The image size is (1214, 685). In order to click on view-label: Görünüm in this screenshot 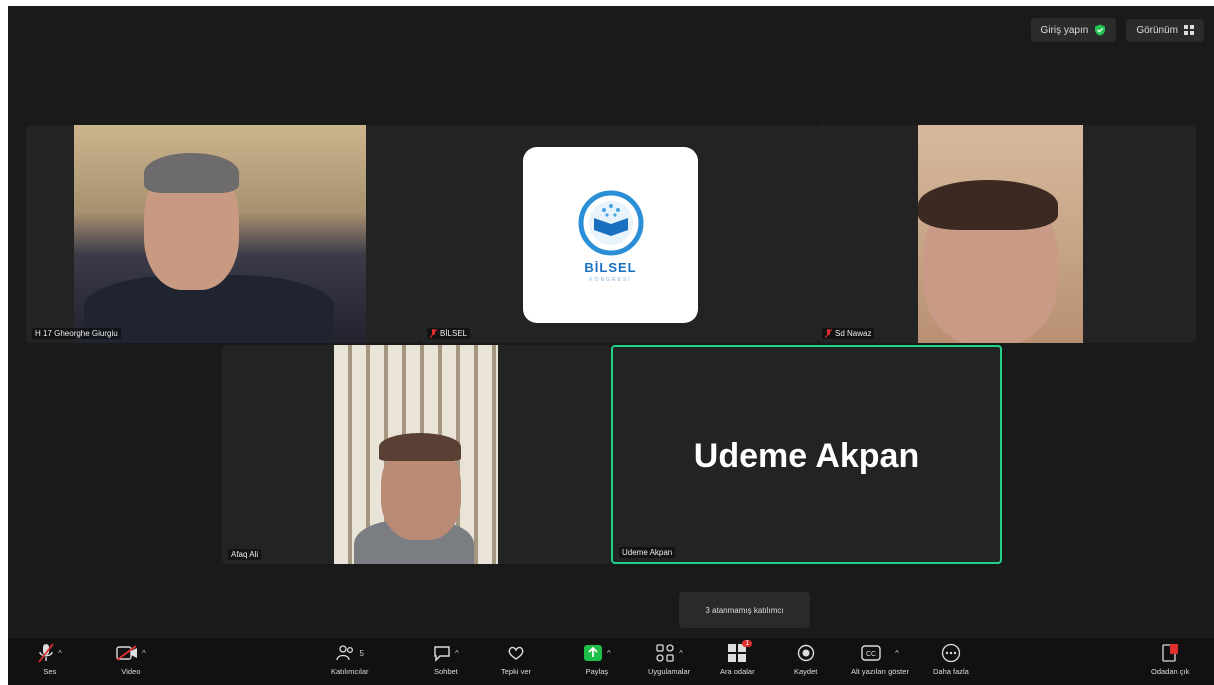, I will do `click(1157, 30)`.